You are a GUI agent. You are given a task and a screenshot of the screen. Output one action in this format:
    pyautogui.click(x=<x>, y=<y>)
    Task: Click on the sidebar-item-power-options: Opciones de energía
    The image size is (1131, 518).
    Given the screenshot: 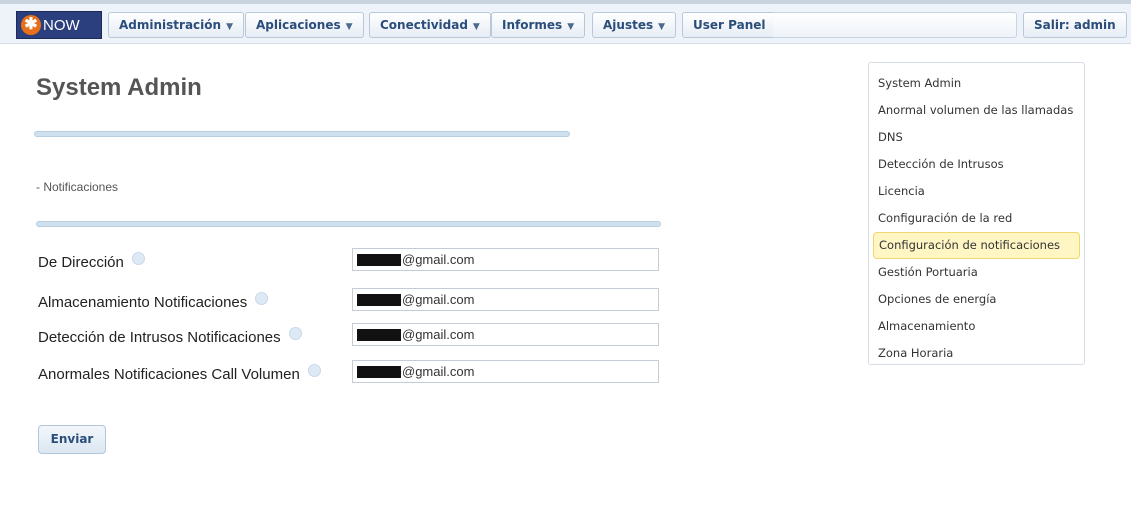 What is the action you would take?
    pyautogui.click(x=976, y=299)
    